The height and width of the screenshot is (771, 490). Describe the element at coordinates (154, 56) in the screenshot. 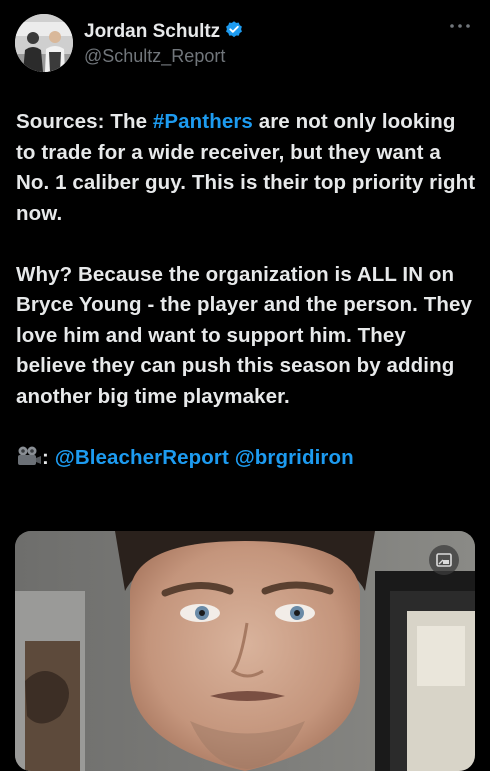

I see `author-handle: @Schultz_Report` at that location.